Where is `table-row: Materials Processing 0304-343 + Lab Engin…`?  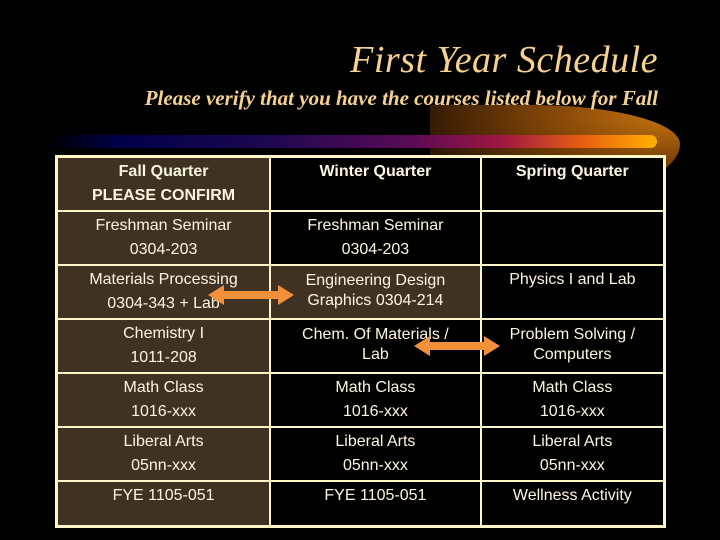
table-row: Materials Processing 0304-343 + Lab Engin… is located at coordinates (360, 292).